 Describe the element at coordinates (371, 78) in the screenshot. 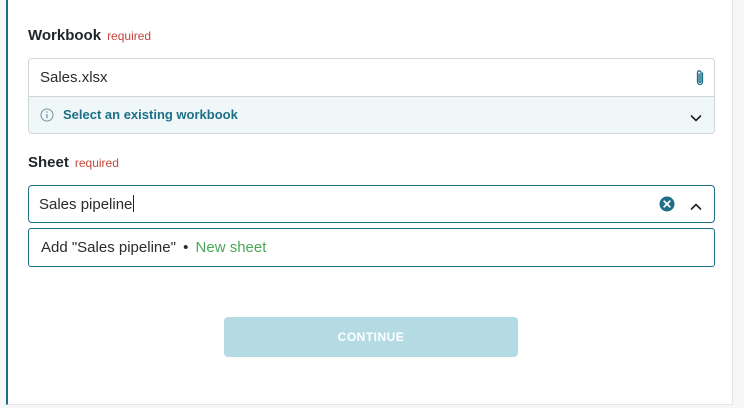

I see `workbook-input: Sales.xlsx` at that location.